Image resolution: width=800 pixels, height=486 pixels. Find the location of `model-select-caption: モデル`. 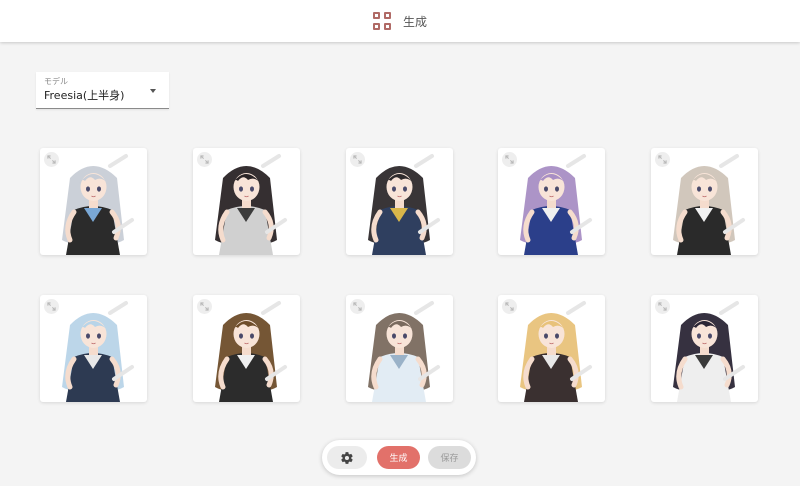

model-select-caption: モデル is located at coordinates (56, 81).